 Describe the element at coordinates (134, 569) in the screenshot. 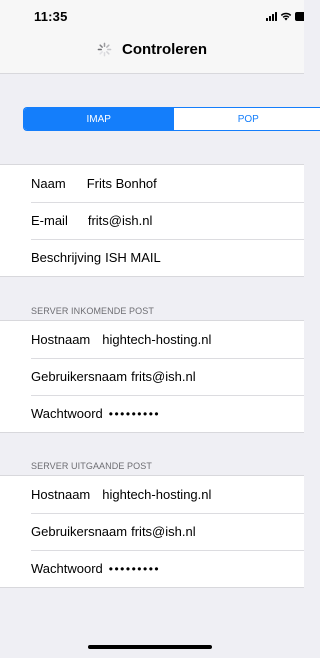

I see `outgoing-password-field: •••••••••` at that location.